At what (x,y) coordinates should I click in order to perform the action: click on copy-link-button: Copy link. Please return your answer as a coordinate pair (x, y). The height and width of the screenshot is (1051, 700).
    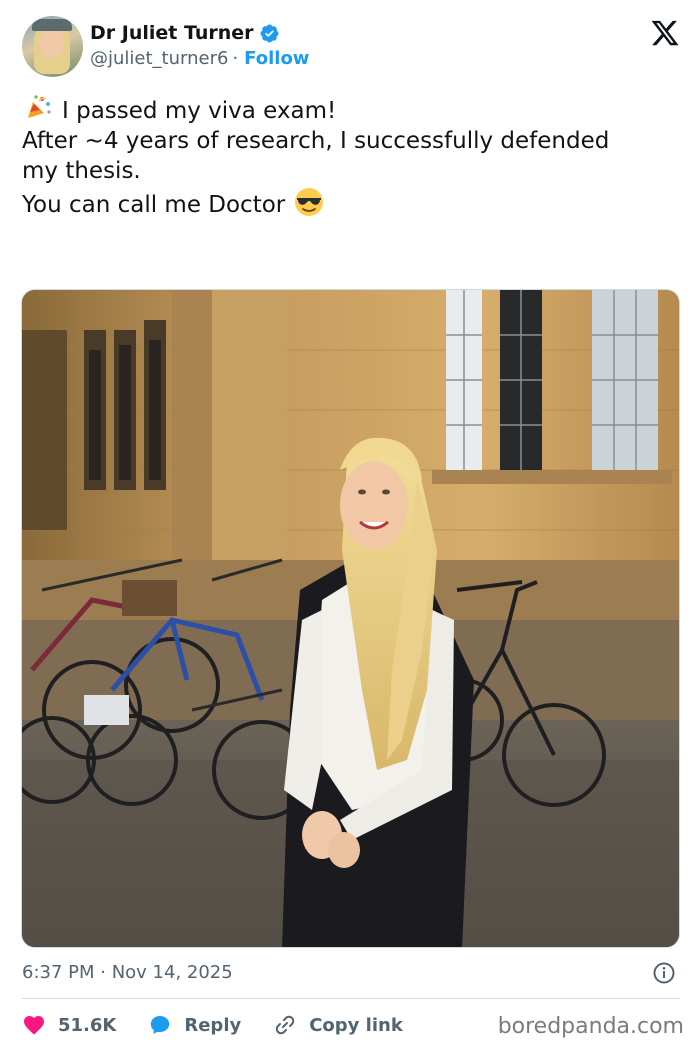
    Looking at the image, I should click on (338, 1025).